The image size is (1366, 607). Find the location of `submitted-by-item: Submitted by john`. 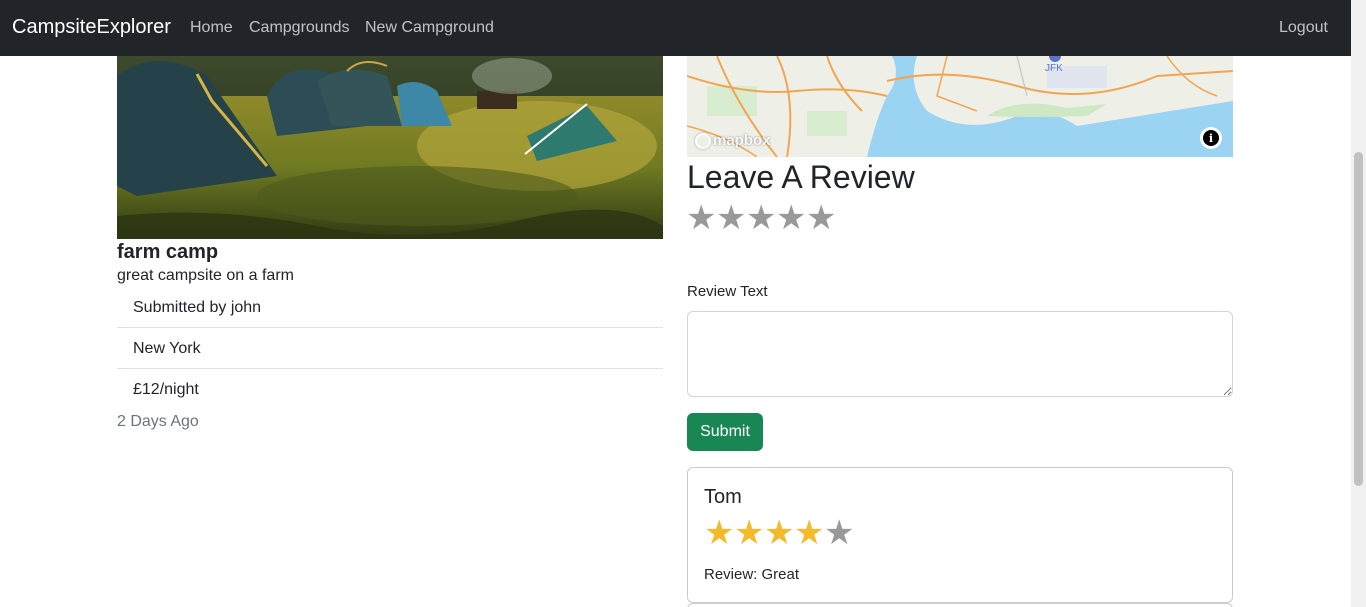

submitted-by-item: Submitted by john is located at coordinates (390, 307).